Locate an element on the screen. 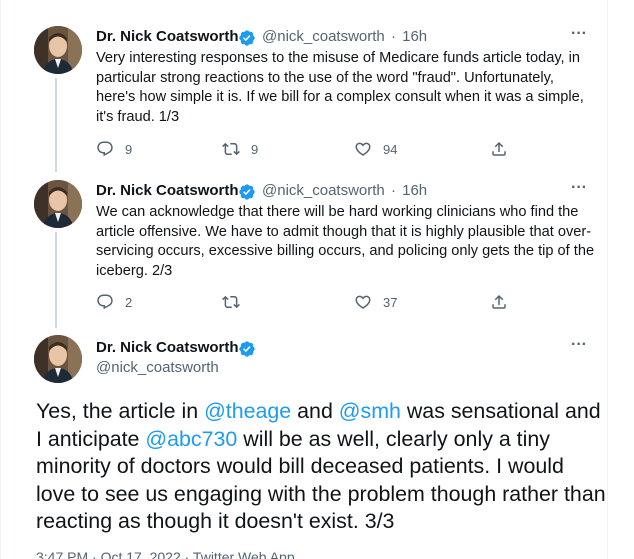  reply-button: 9 is located at coordinates (114, 149).